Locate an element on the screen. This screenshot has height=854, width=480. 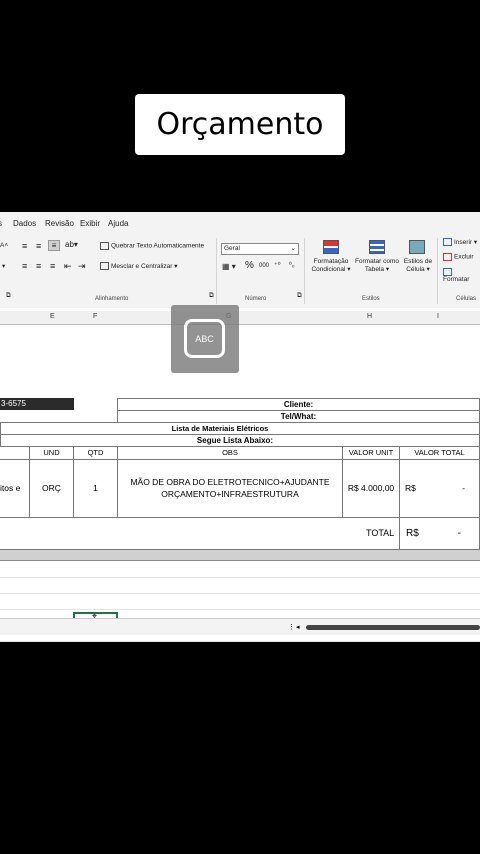
wrap-text-button: Quebrar Texto Automaticamente is located at coordinates (152, 246).